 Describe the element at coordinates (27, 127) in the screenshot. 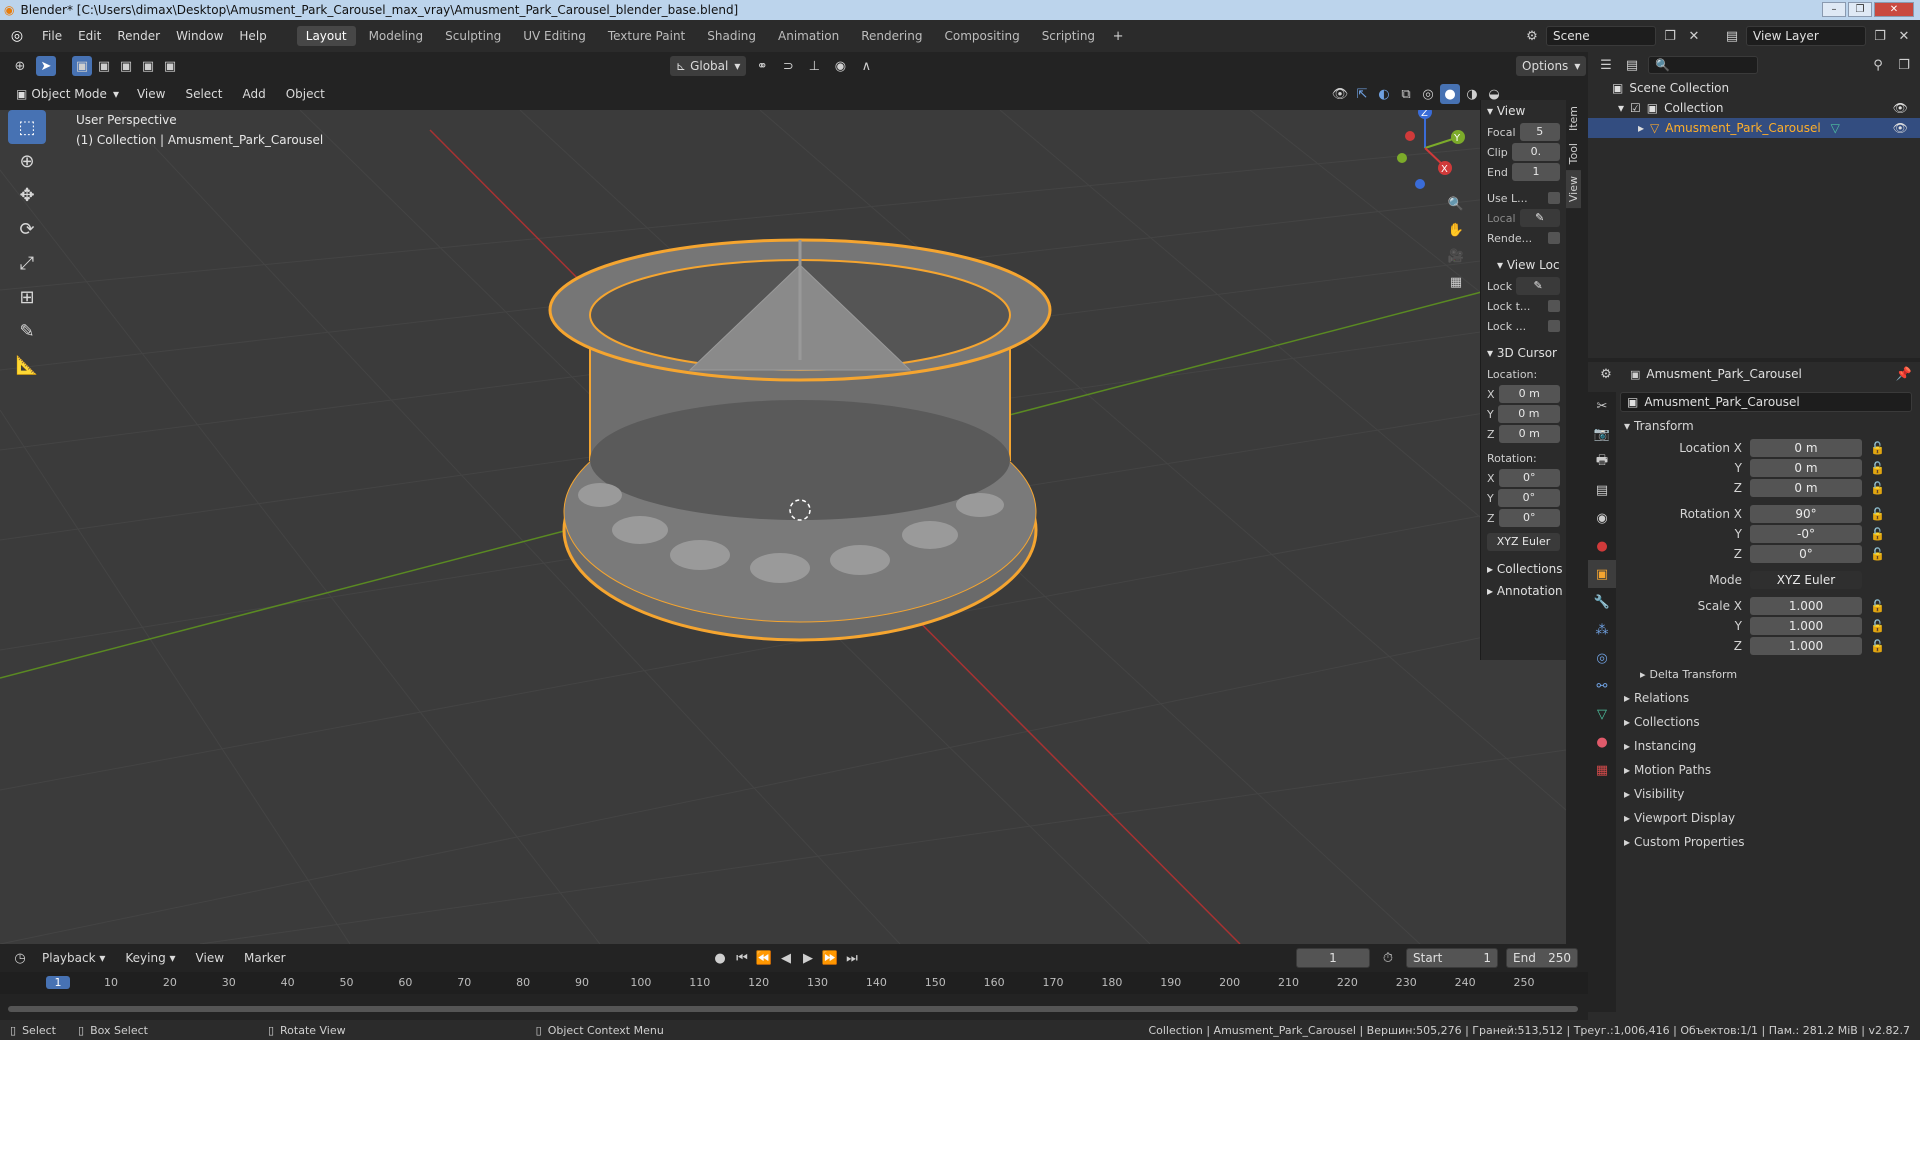

I see `select-box-tool-icon: ⬚` at that location.